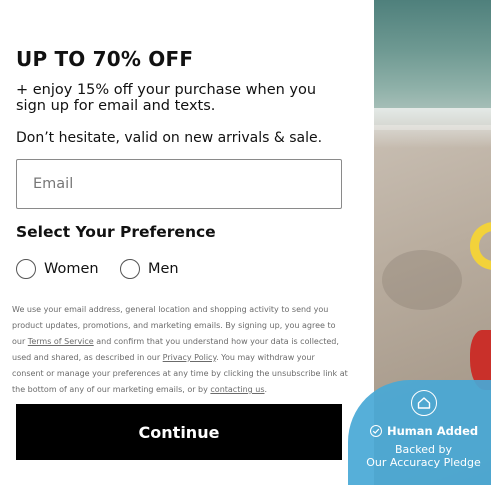 Image resolution: width=491 pixels, height=485 pixels. I want to click on badge-title-row: Human Added, so click(424, 431).